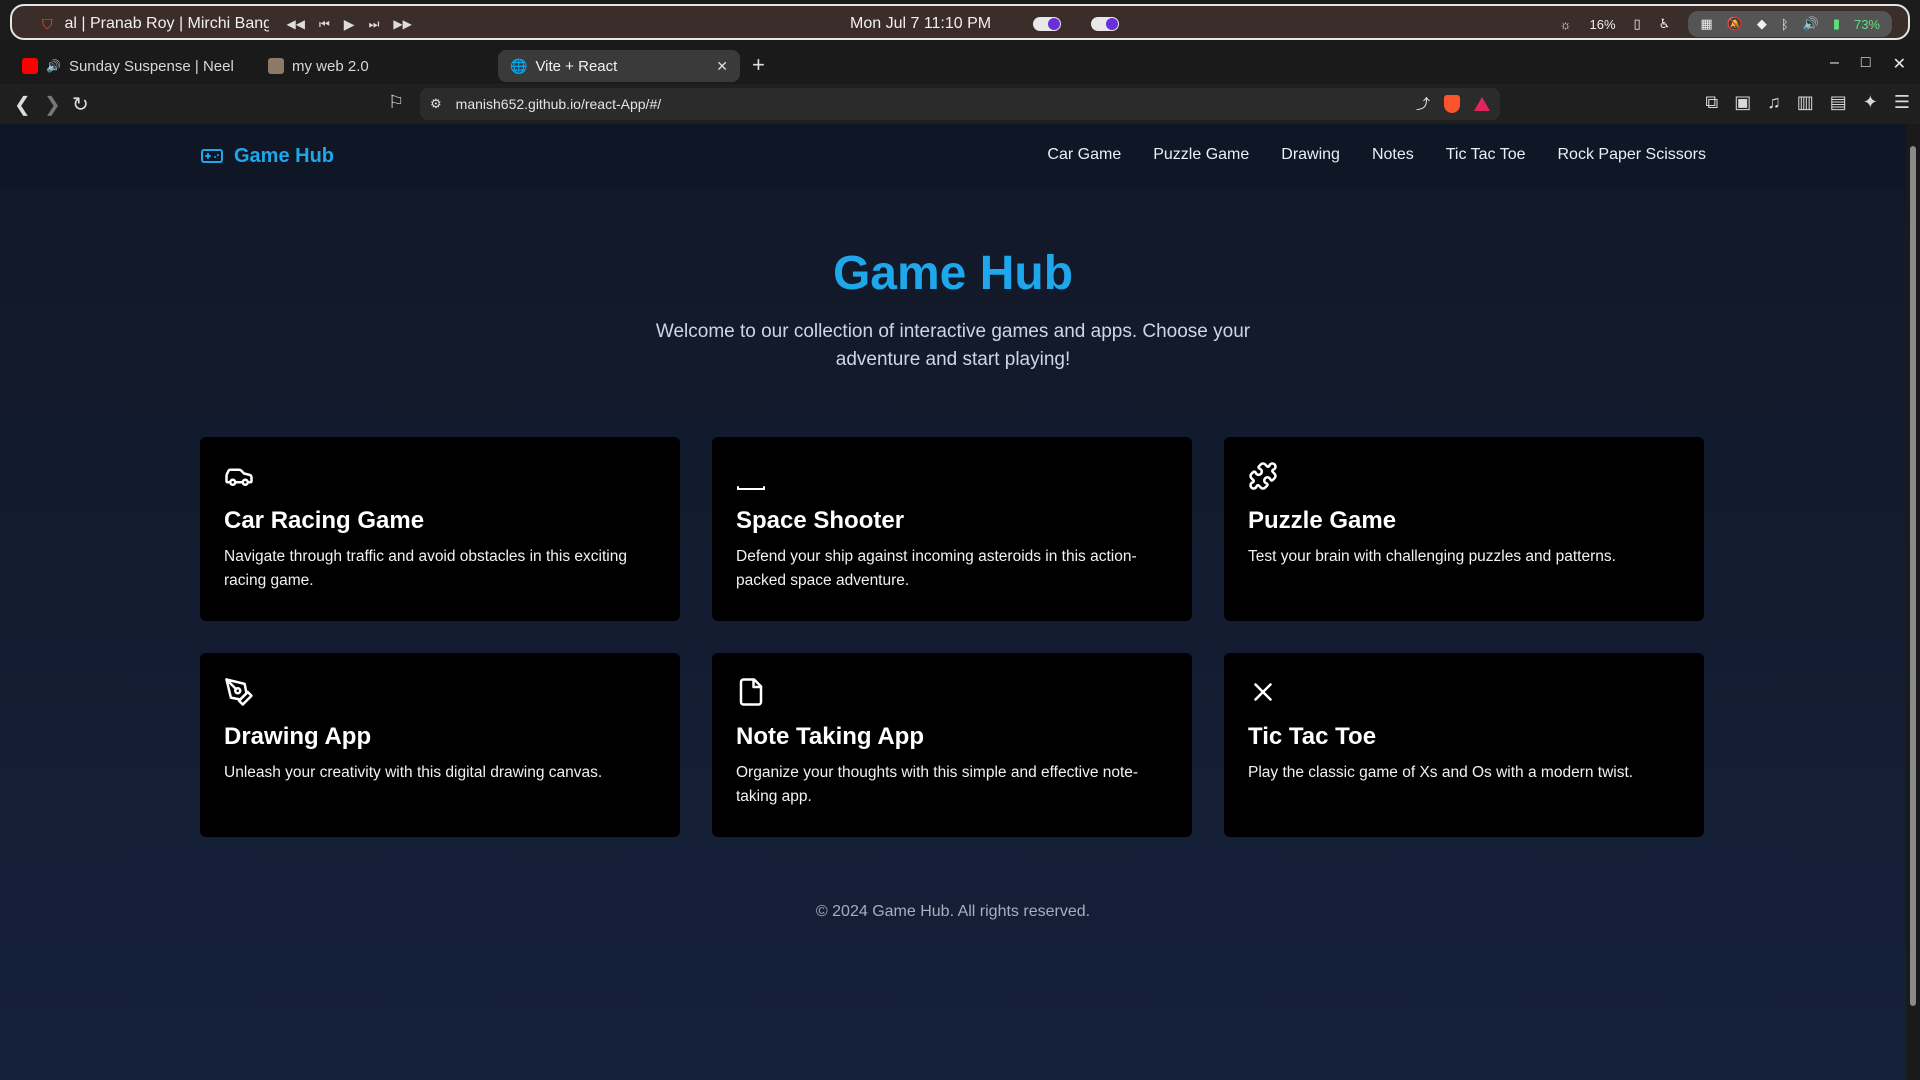 Image resolution: width=1920 pixels, height=1080 pixels. What do you see at coordinates (751, 488) in the screenshot?
I see `rocket-icon` at bounding box center [751, 488].